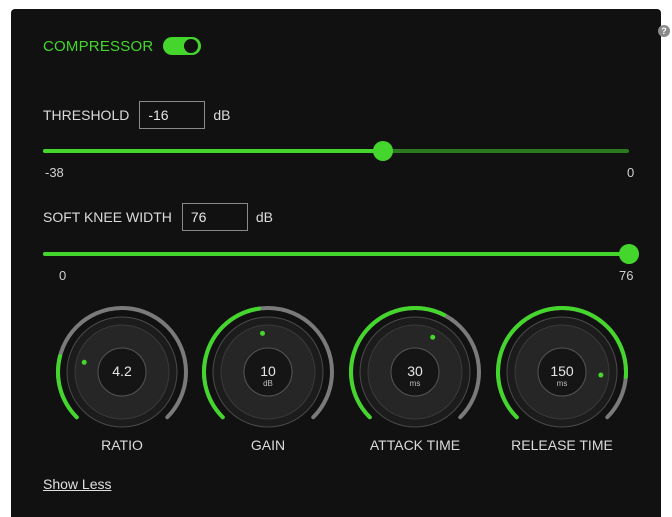 Image resolution: width=672 pixels, height=517 pixels. What do you see at coordinates (191, 46) in the screenshot?
I see `toggle-knob` at bounding box center [191, 46].